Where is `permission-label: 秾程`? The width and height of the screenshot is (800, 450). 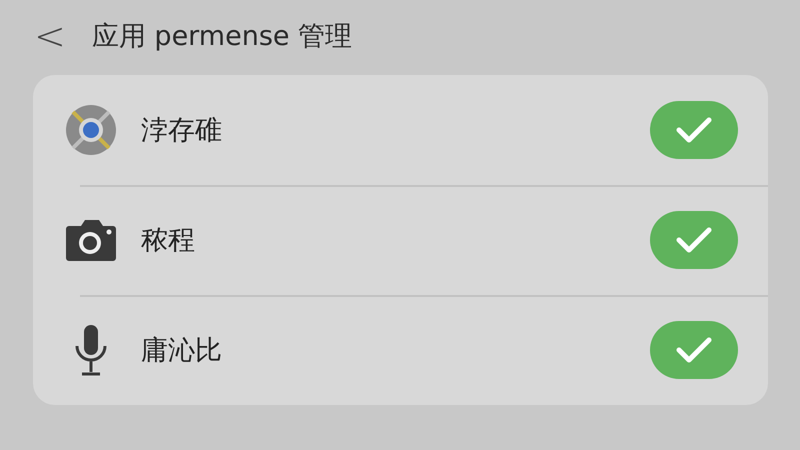 permission-label: 秾程 is located at coordinates (168, 241).